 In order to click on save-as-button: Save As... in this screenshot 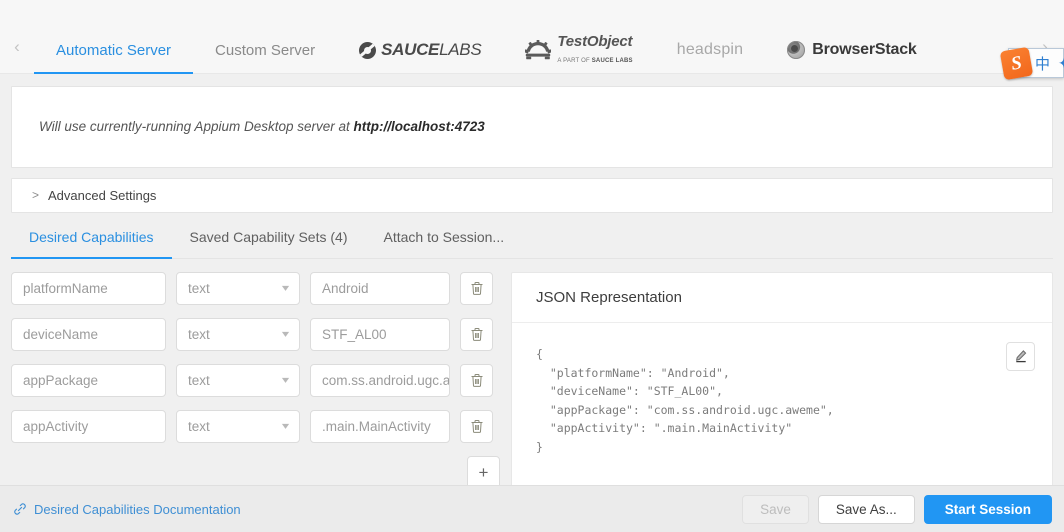, I will do `click(866, 509)`.